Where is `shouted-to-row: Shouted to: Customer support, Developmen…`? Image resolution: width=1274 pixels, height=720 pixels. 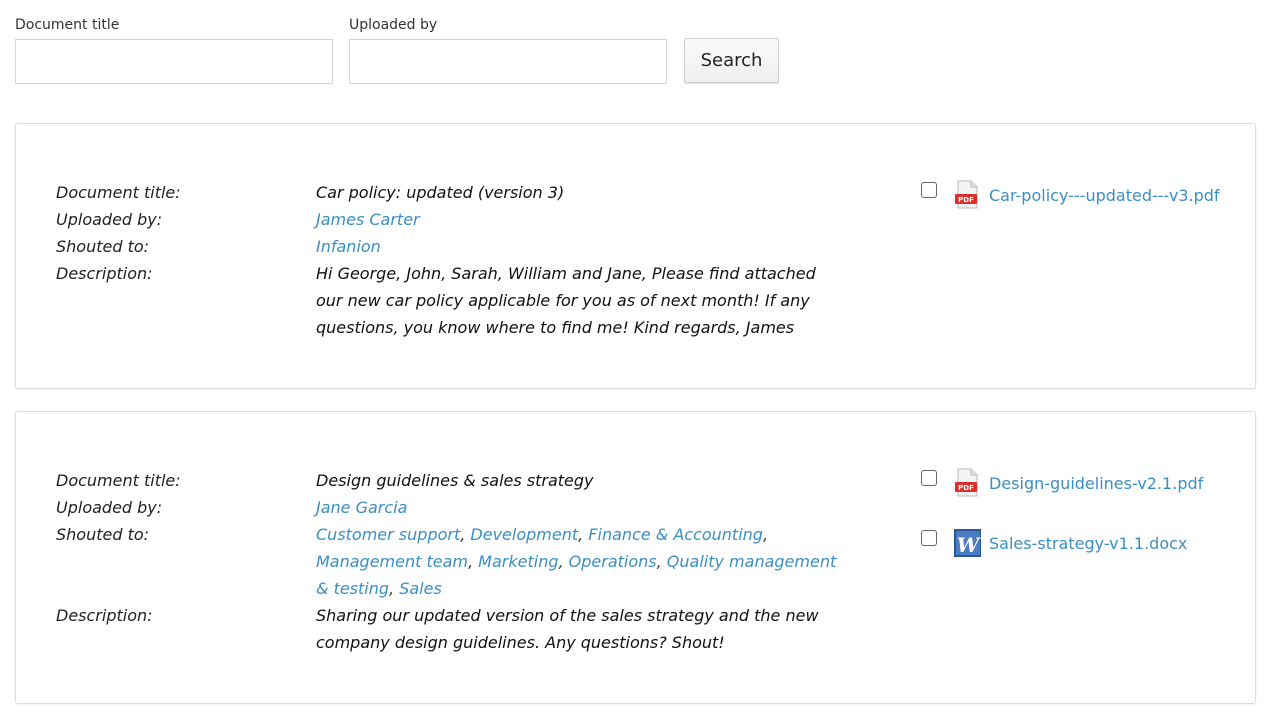
shouted-to-row: Shouted to: Customer support, Developmen… is located at coordinates (451, 561).